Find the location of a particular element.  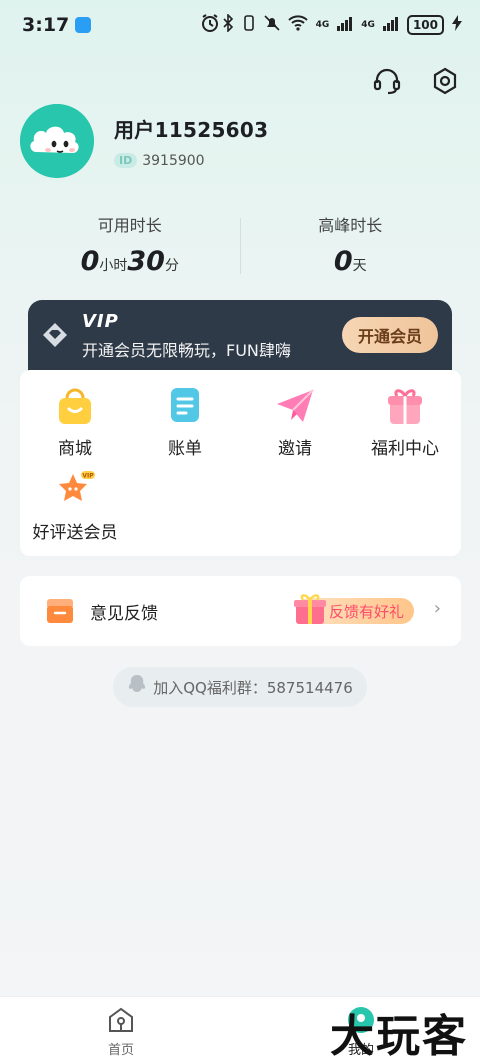

vip-banner: VIP 开通会员无限畅玩，FUN肆嗨 开通会员 is located at coordinates (240, 337).